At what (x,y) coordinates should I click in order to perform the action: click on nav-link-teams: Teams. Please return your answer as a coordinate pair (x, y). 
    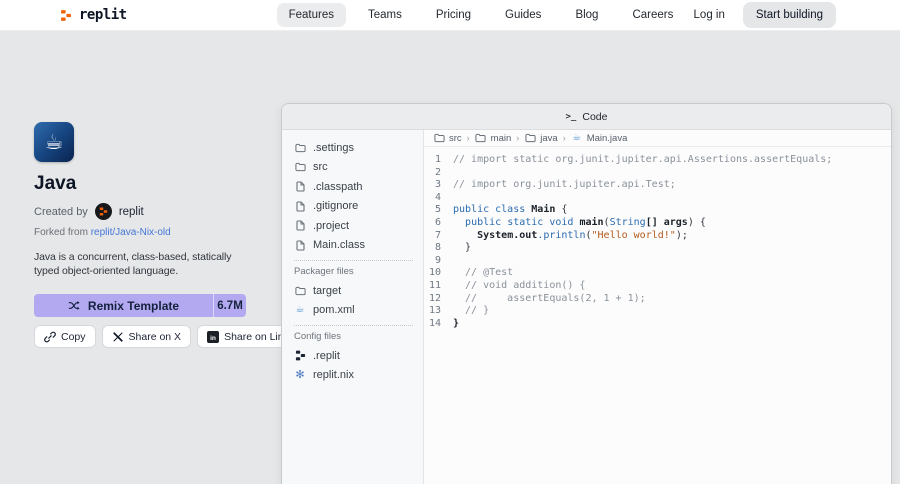
    Looking at the image, I should click on (385, 15).